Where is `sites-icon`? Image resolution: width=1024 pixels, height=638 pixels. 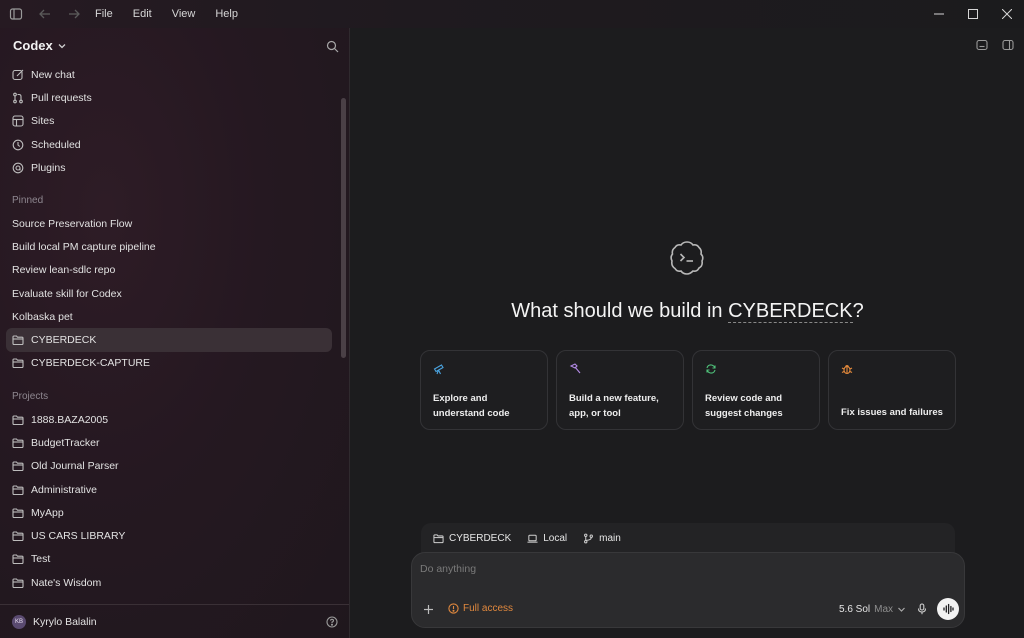
sites-icon is located at coordinates (18, 121).